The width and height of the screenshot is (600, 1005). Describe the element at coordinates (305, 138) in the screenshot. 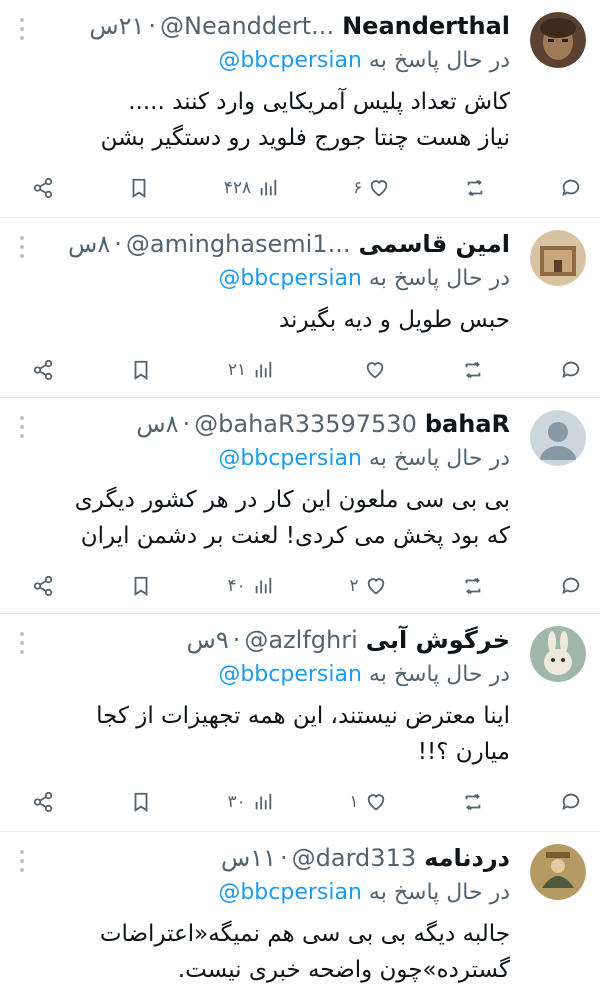

I see `tweet-text-line: نیاز هست چنتا جورج فلوید رو دستگیر بشن` at that location.